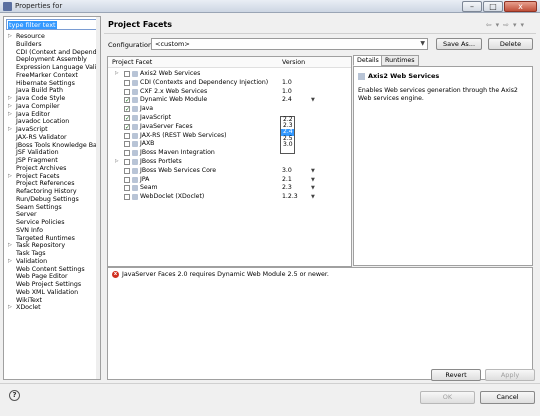 The image size is (540, 416). I want to click on facet-row: JBoss Maven Integration1.0, so click(229, 153).